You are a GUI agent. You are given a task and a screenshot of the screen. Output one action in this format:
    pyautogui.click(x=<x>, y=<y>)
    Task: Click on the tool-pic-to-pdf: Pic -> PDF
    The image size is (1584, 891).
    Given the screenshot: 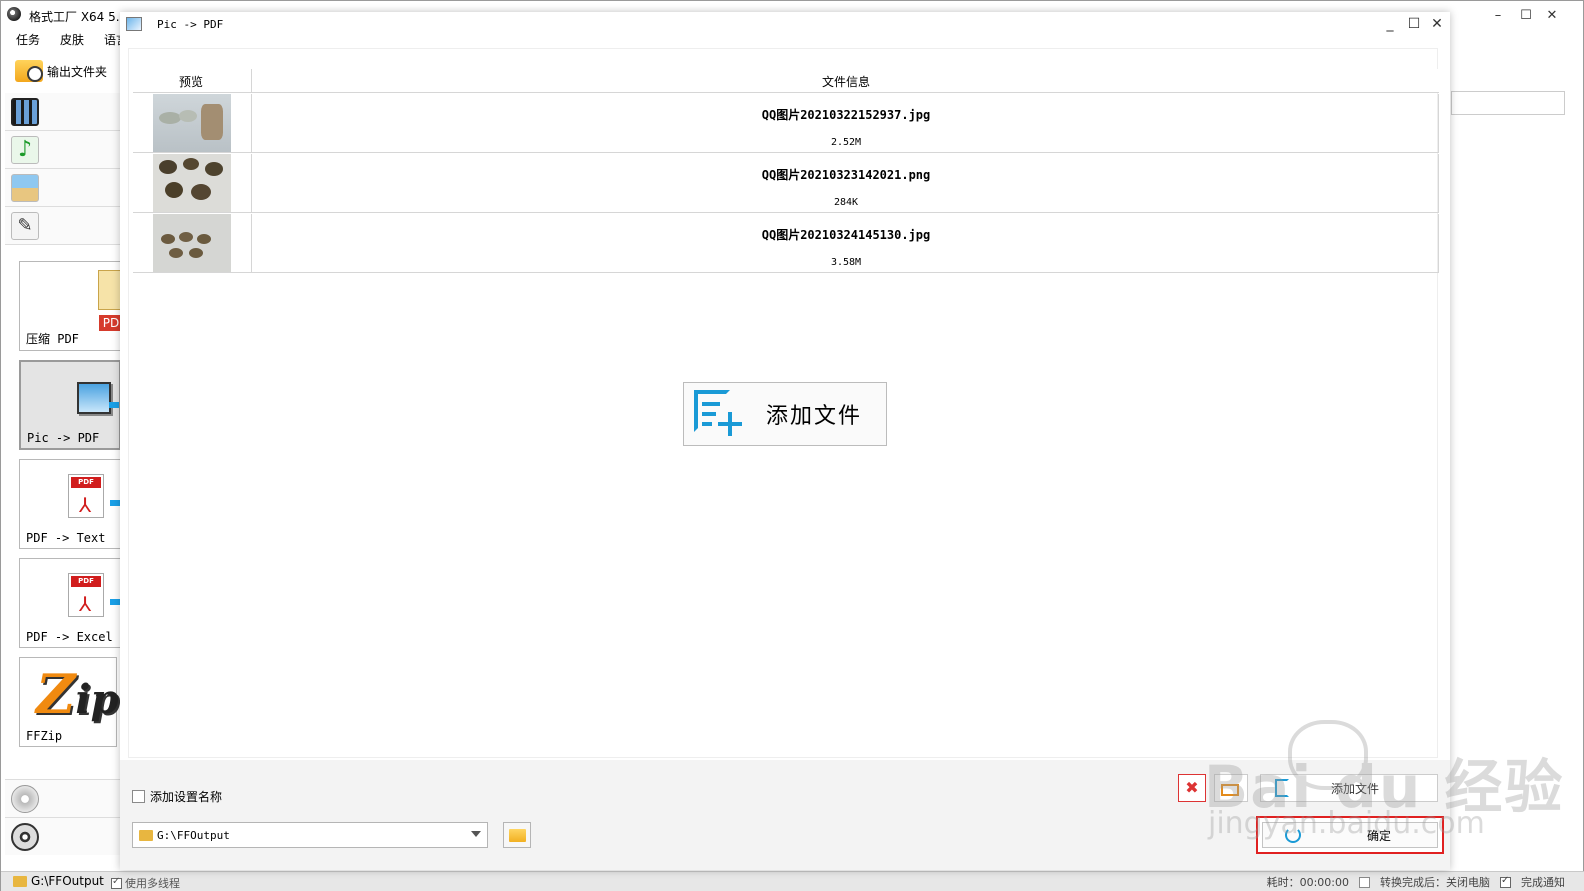 What is the action you would take?
    pyautogui.click(x=70, y=405)
    